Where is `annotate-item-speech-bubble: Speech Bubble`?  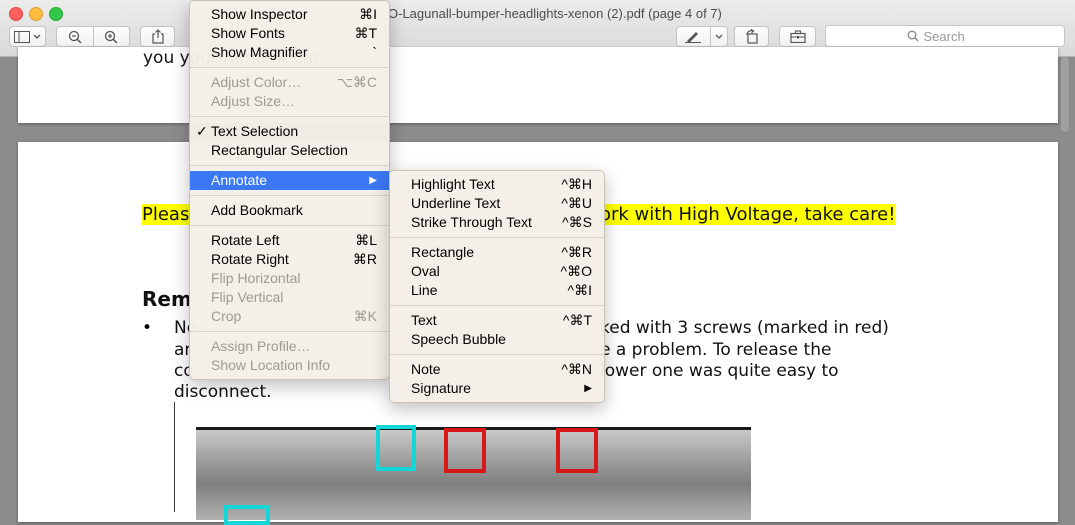 annotate-item-speech-bubble: Speech Bubble is located at coordinates (497, 339).